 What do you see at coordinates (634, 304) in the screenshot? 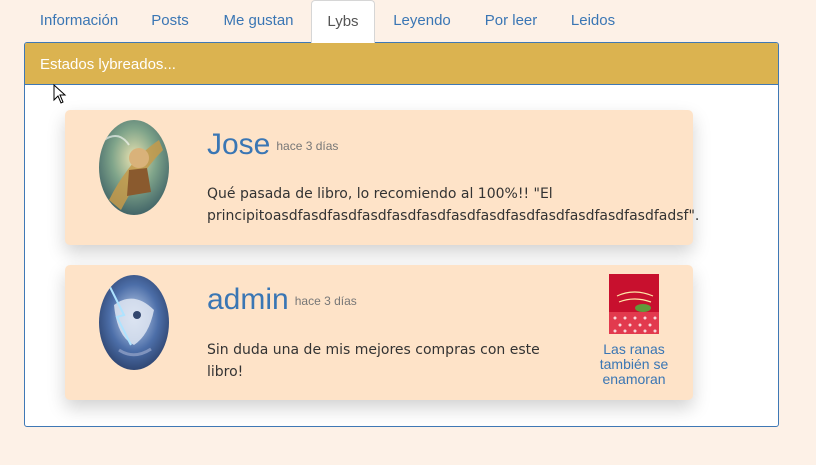
I see `book-cover-image` at bounding box center [634, 304].